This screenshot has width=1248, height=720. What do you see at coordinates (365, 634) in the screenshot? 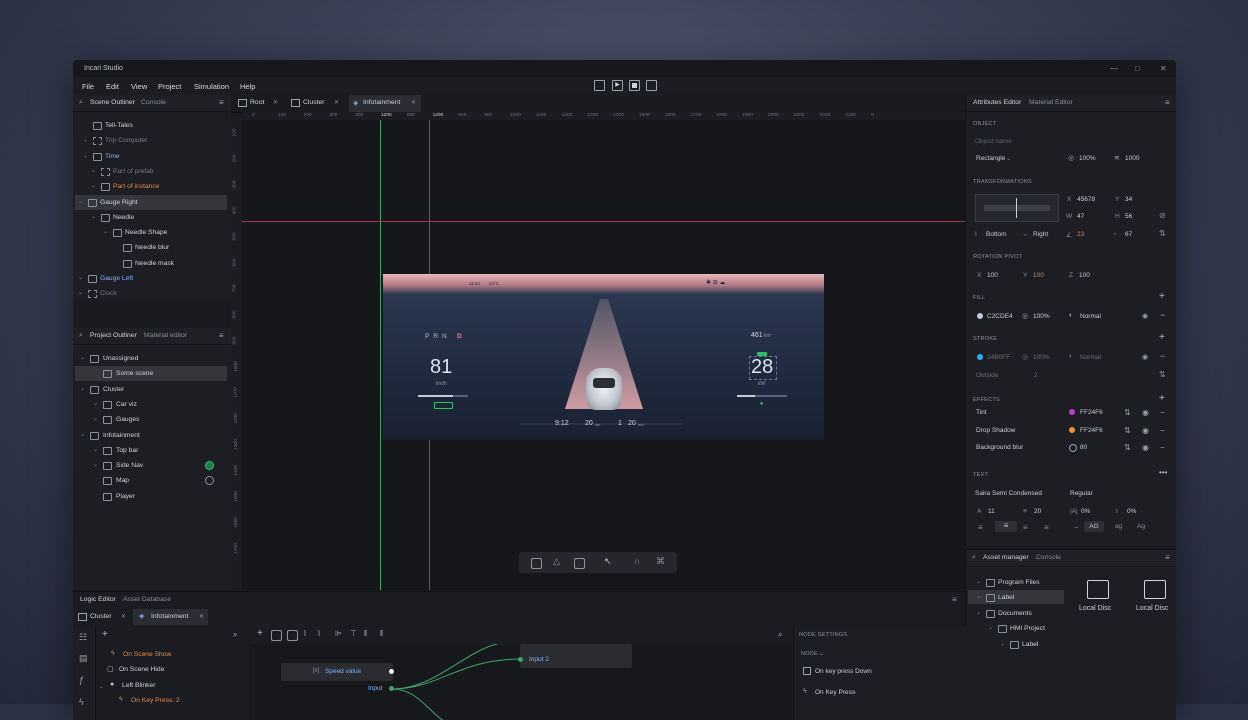
I see `distribute-h-icon: ⫴` at bounding box center [365, 634].